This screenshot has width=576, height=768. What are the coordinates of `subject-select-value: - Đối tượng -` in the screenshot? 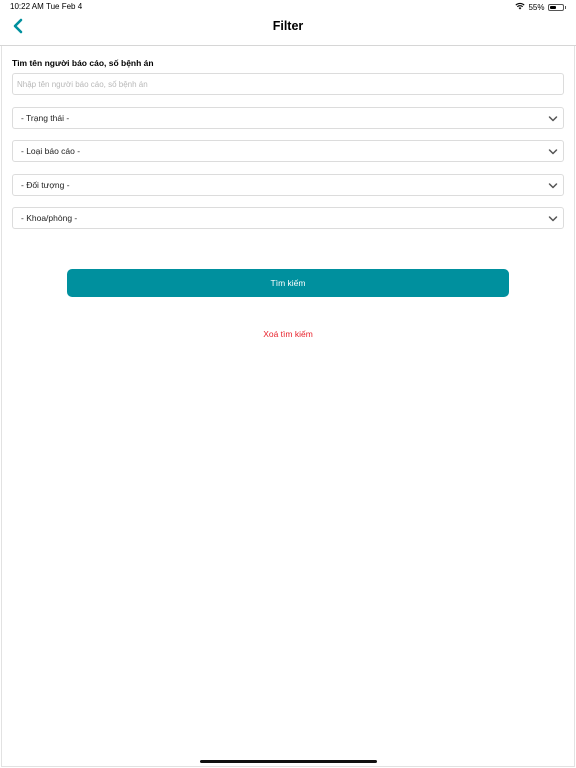 It's located at (45, 185).